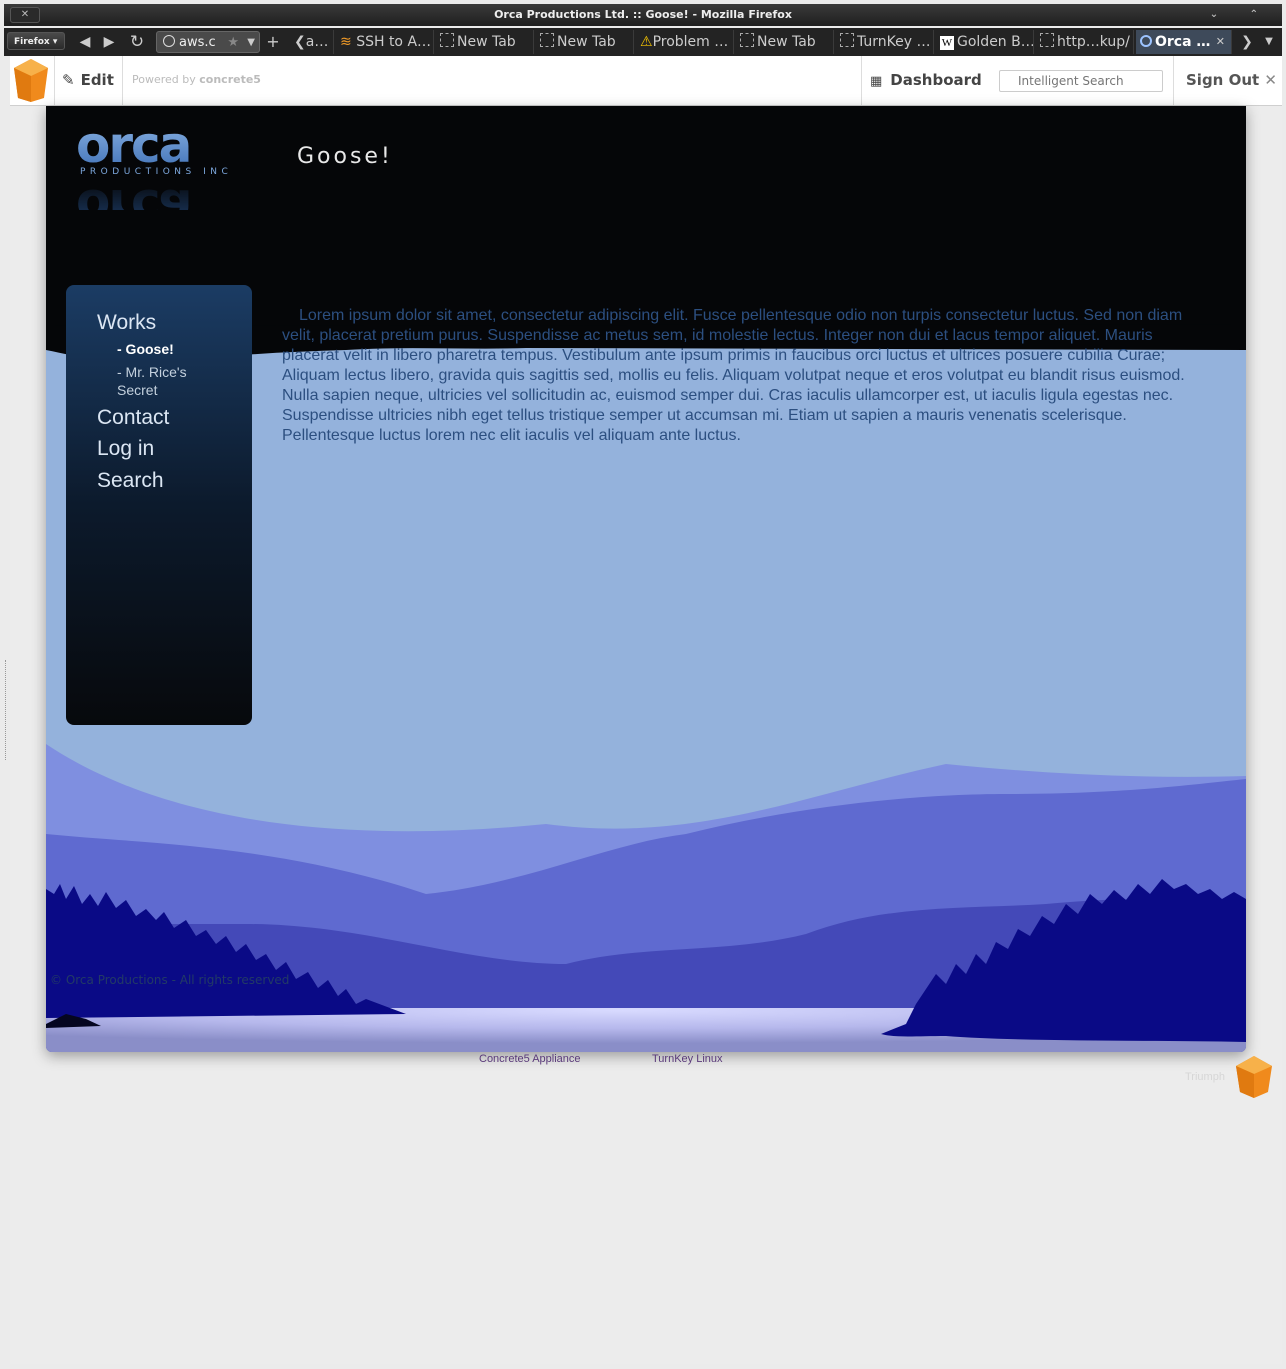 Image resolution: width=1286 pixels, height=1369 pixels. I want to click on forward-icon: ▶, so click(109, 42).